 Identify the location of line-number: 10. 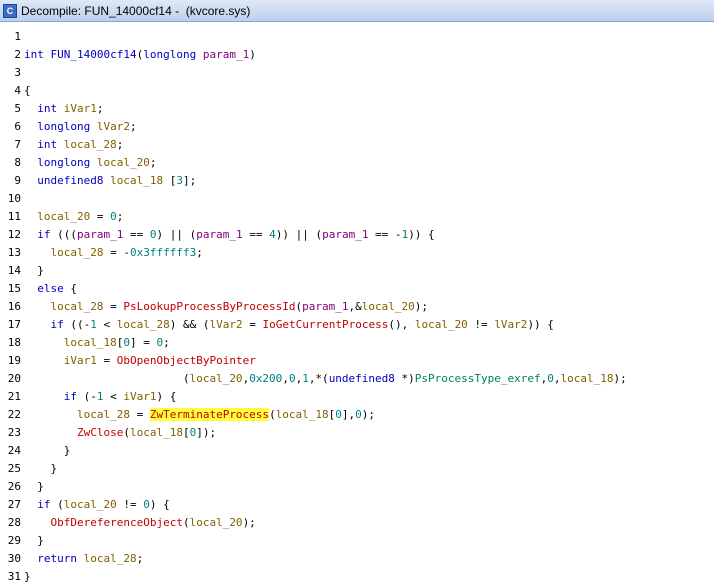
(14, 198).